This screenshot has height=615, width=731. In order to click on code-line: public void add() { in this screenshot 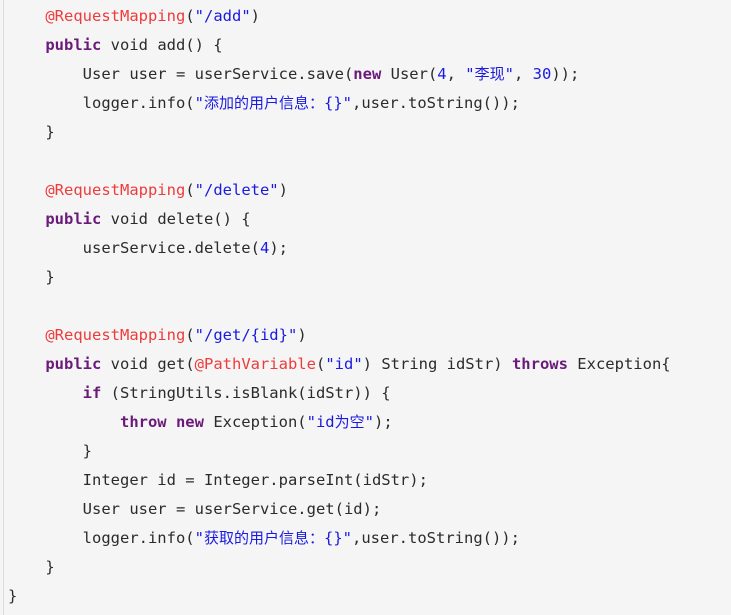, I will do `click(365, 45)`.